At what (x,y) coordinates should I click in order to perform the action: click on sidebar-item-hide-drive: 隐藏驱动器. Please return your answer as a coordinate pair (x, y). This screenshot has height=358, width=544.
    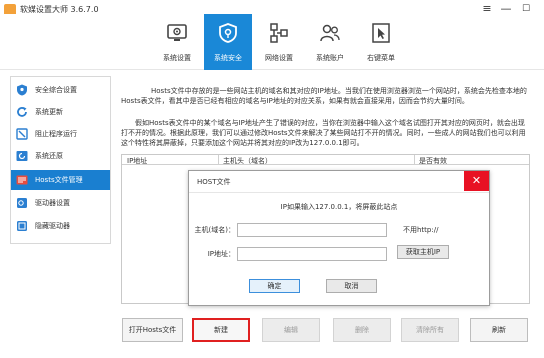
    Looking at the image, I should click on (60, 226).